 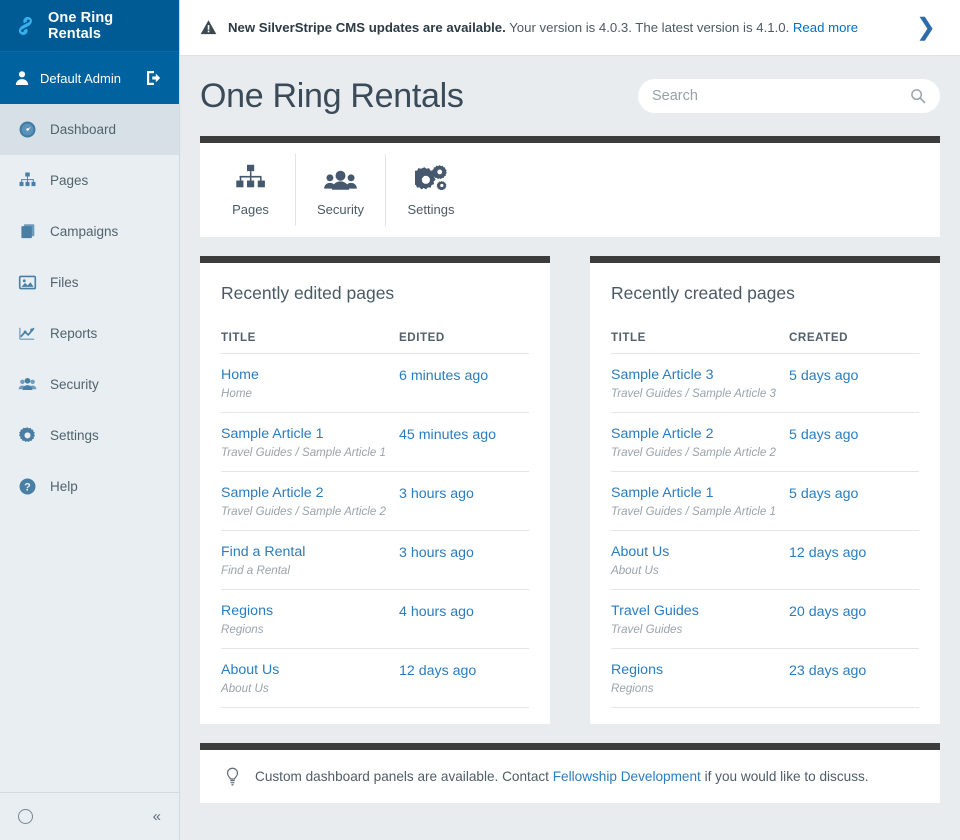 What do you see at coordinates (570, 186) in the screenshot?
I see `shortcuts-panel: Pages Security Settings` at bounding box center [570, 186].